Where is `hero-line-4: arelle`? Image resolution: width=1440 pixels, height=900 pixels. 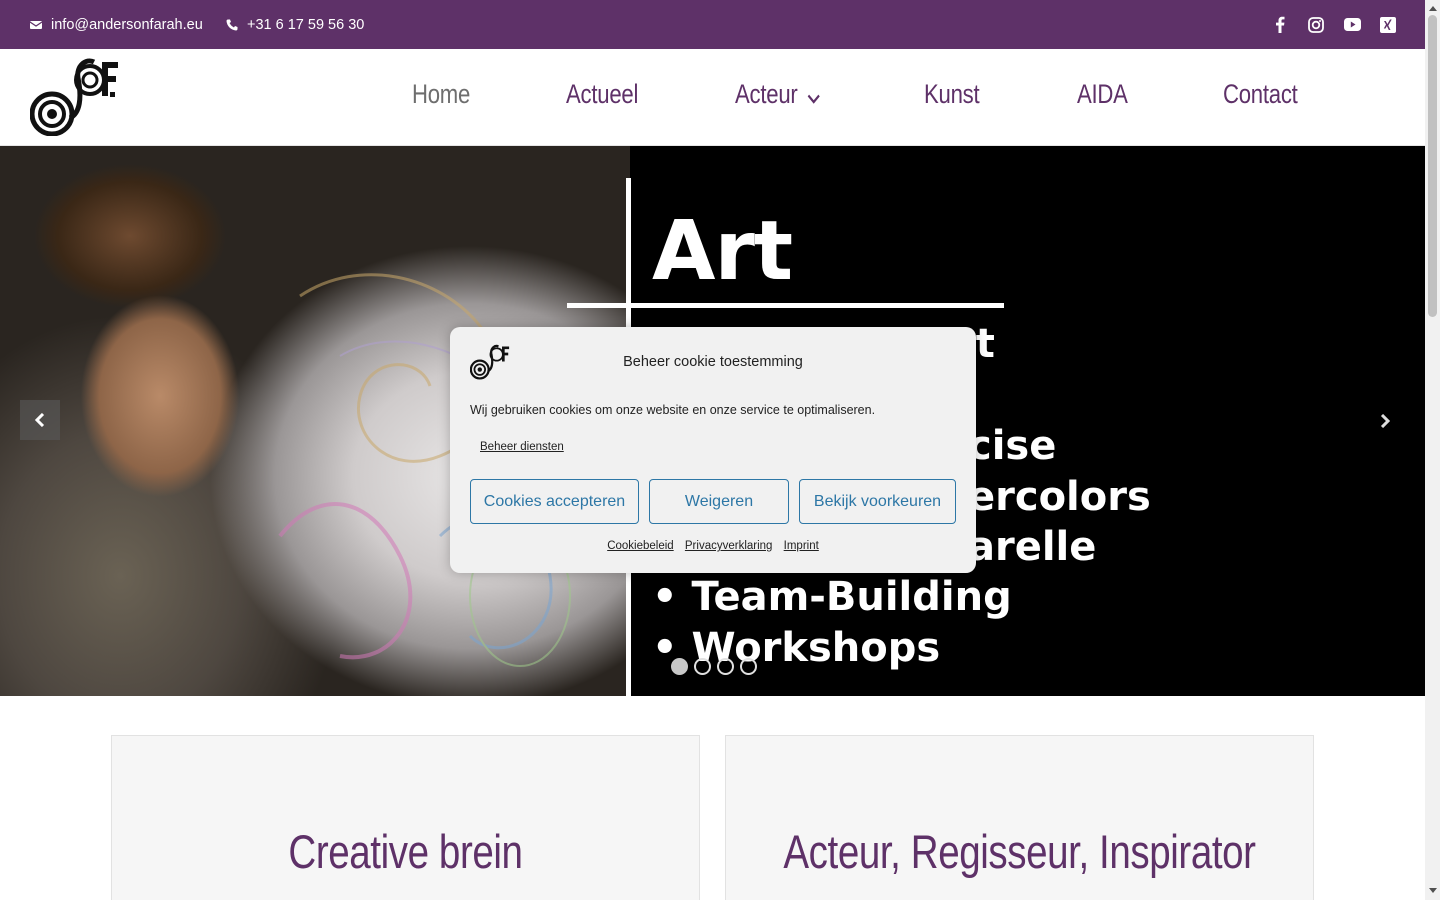
hero-line-4: arelle is located at coordinates (1032, 547).